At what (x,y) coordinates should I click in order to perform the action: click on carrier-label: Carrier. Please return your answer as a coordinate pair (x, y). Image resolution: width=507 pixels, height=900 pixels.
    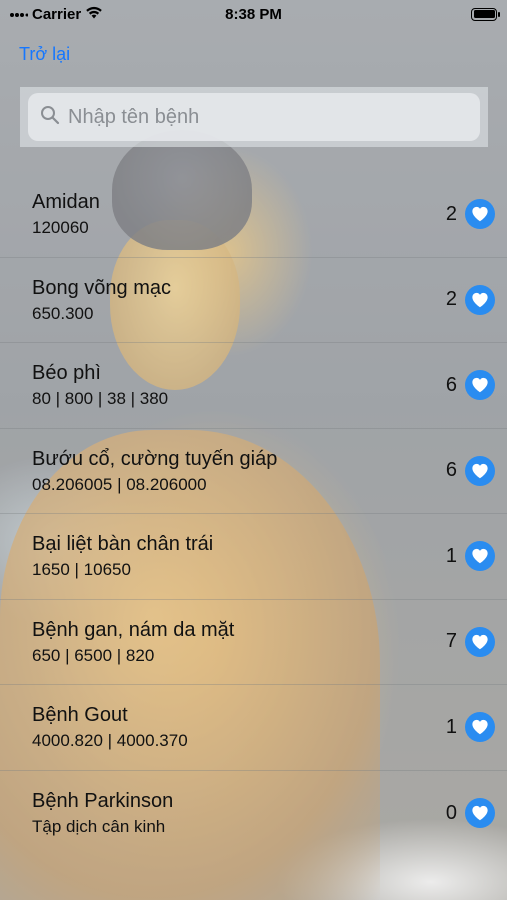
    Looking at the image, I should click on (57, 14).